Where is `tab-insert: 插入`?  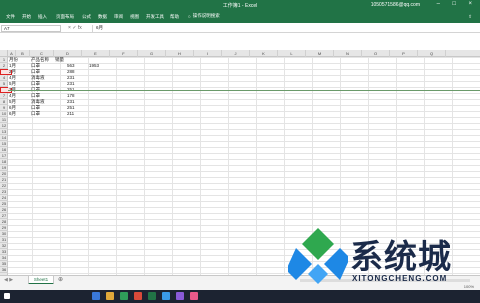
tab-insert: 插入 is located at coordinates (42, 17).